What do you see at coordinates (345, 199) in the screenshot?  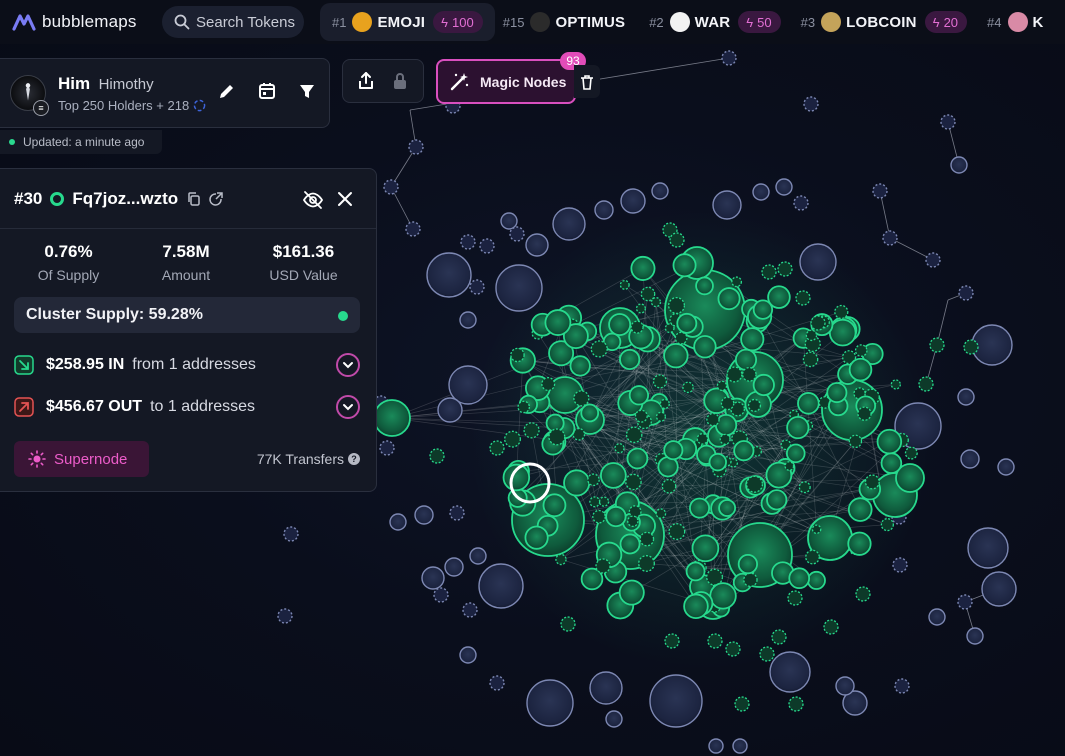 I see `close-icon` at bounding box center [345, 199].